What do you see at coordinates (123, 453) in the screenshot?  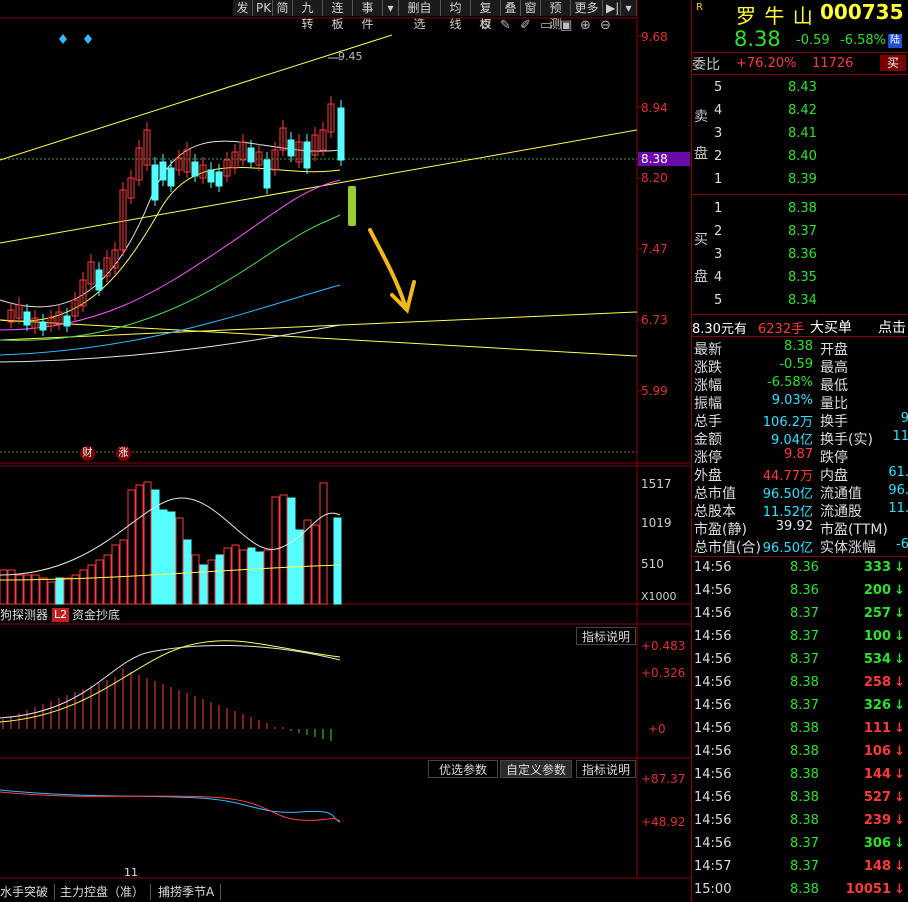 I see `limit-up-event-marker: 涨` at bounding box center [123, 453].